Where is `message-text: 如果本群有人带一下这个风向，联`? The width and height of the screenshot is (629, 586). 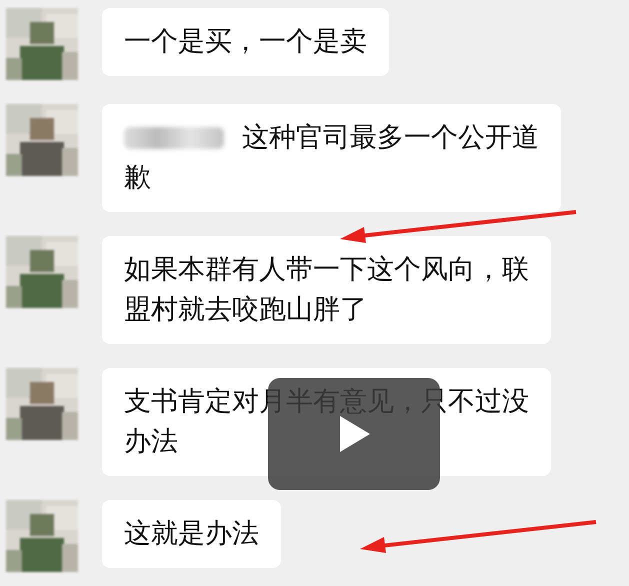
message-text: 如果本群有人带一下这个风向，联 is located at coordinates (326, 270).